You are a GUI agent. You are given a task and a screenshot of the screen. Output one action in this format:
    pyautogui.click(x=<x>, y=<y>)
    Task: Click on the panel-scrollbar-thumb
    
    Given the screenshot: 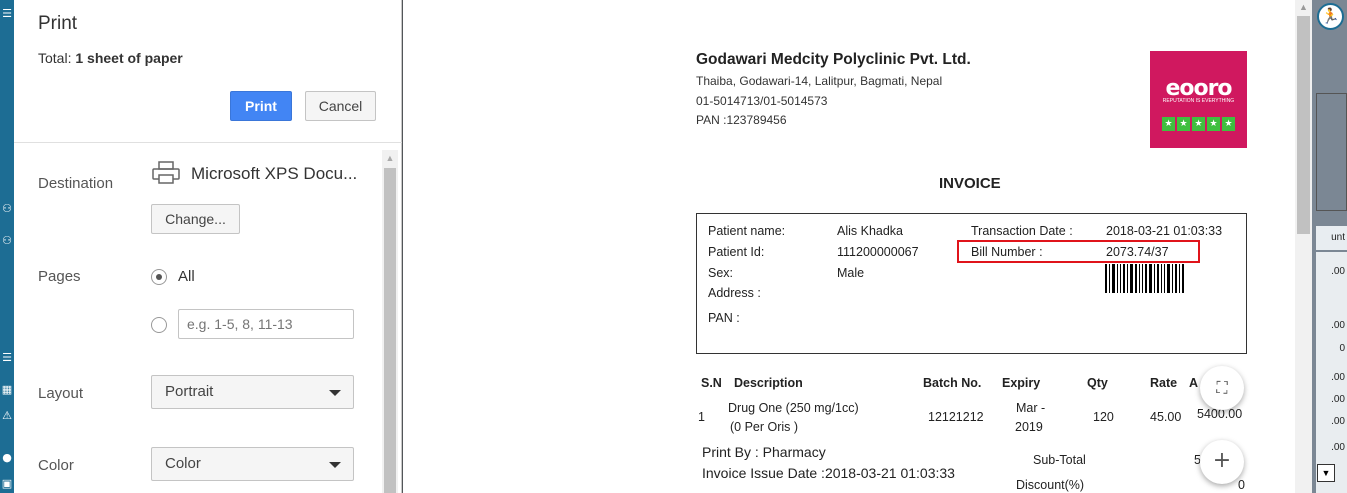 What is the action you would take?
    pyautogui.click(x=390, y=330)
    